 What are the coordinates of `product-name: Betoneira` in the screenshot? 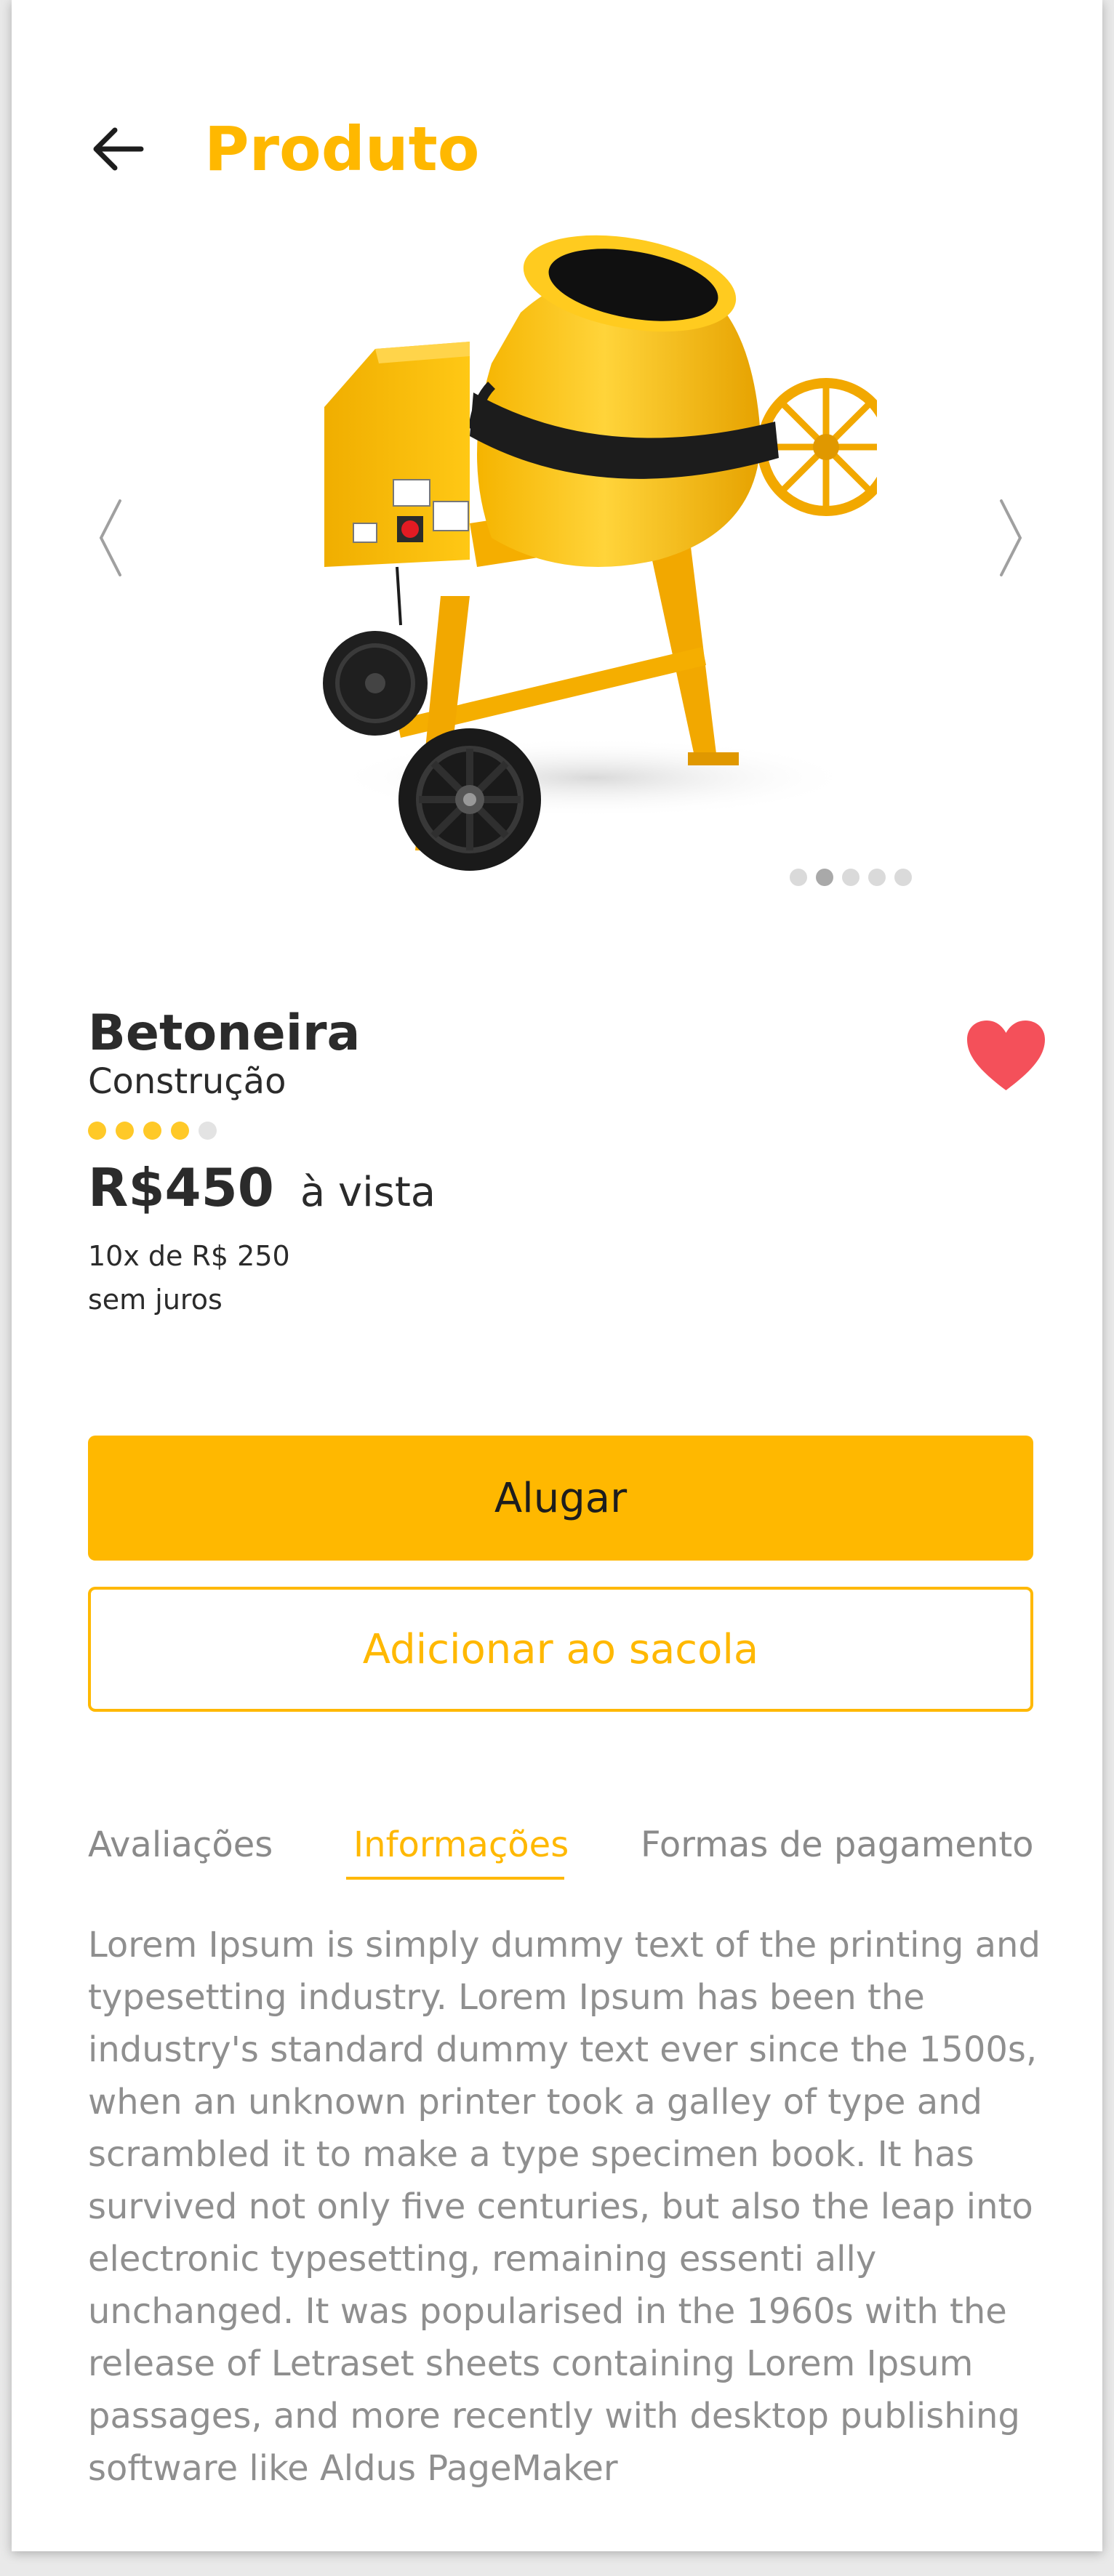 It's located at (224, 1033).